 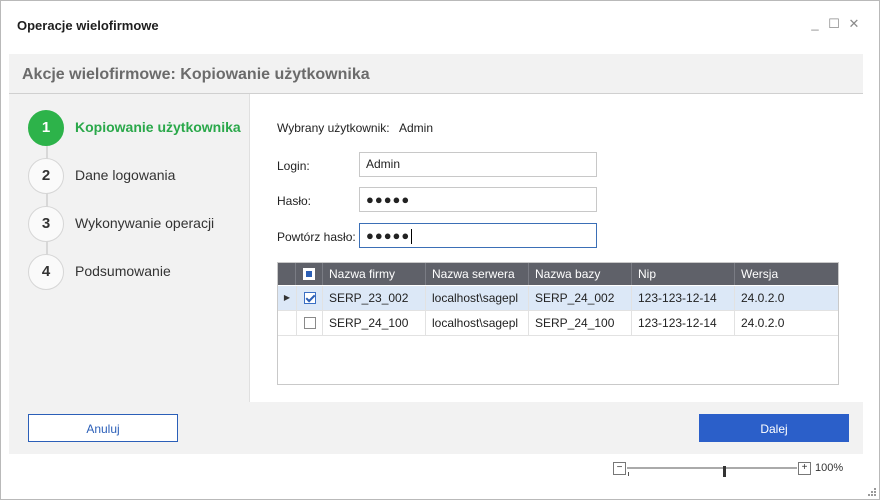 I want to click on password-label: Hasło:, so click(x=294, y=201).